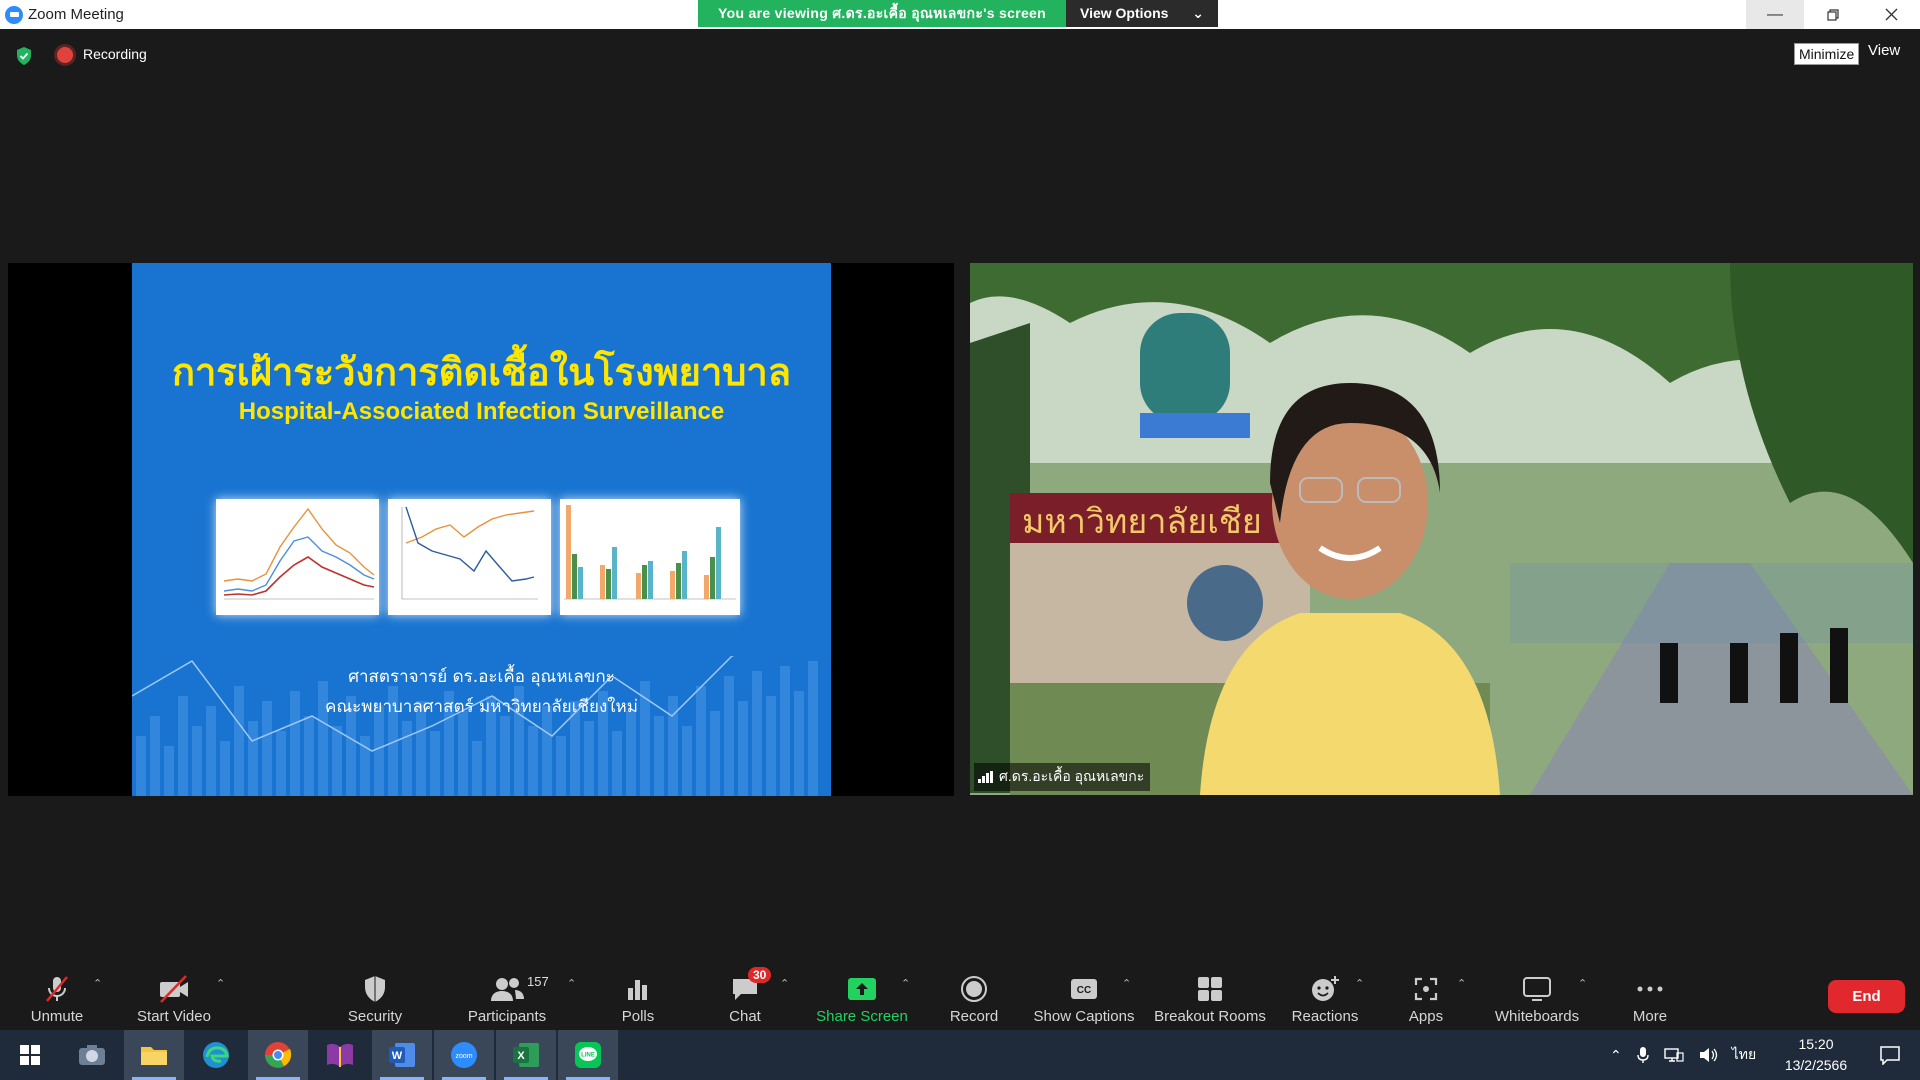 This screenshot has width=1920, height=1080. I want to click on taskbar-camera-app, so click(92, 1055).